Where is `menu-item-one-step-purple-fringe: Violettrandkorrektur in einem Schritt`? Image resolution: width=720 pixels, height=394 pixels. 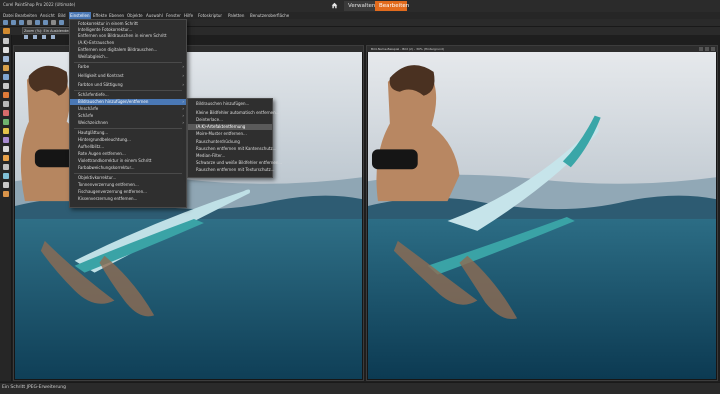 menu-item-one-step-purple-fringe: Violettrandkorrektur in einem Schritt is located at coordinates (128, 161).